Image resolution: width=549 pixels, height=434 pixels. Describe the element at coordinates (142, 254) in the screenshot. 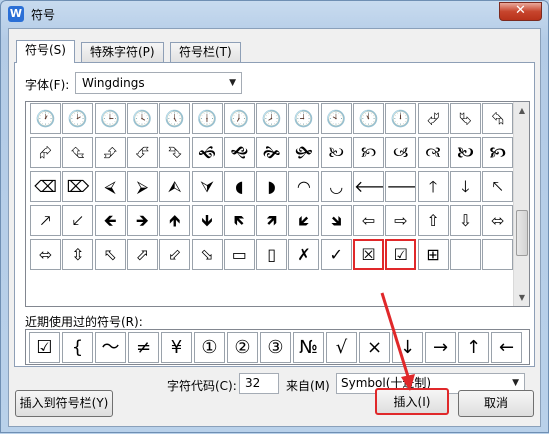

I see `symbol-cell: ⬀` at that location.